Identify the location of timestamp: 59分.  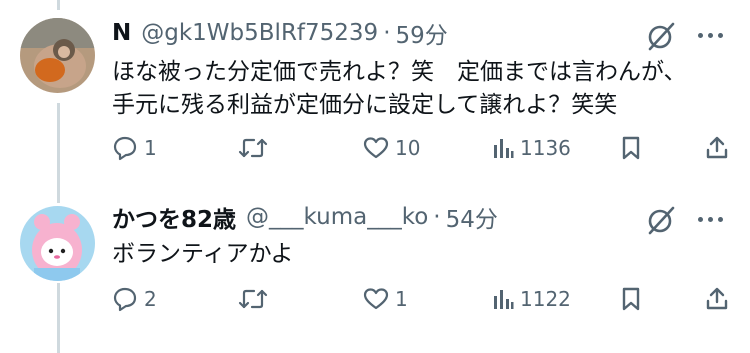
(422, 33).